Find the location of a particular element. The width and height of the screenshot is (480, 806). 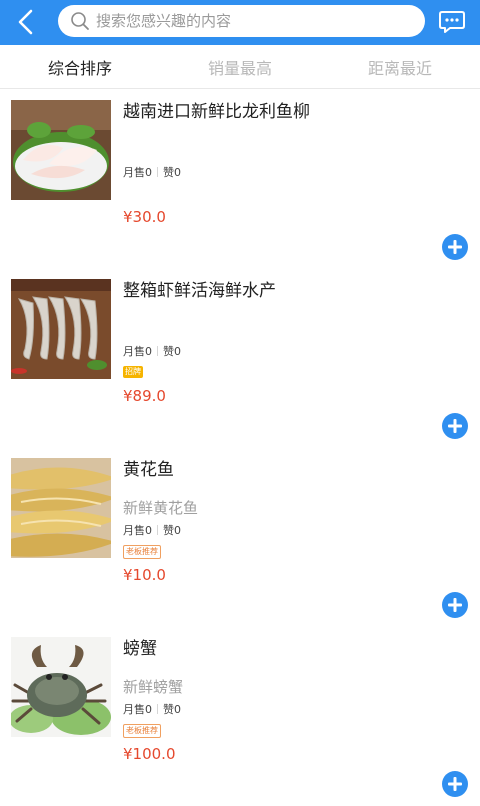

search-input is located at coordinates (244, 21).